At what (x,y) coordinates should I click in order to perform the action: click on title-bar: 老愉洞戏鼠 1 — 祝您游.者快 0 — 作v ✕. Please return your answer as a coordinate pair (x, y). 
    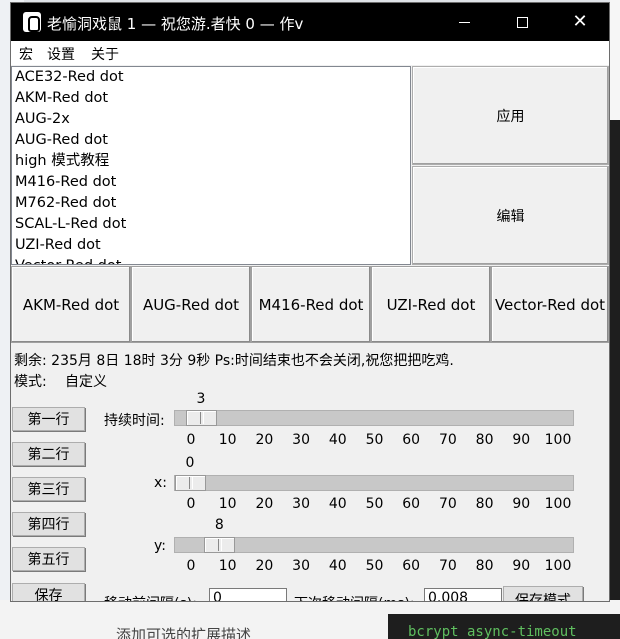
    Looking at the image, I should click on (310, 22).